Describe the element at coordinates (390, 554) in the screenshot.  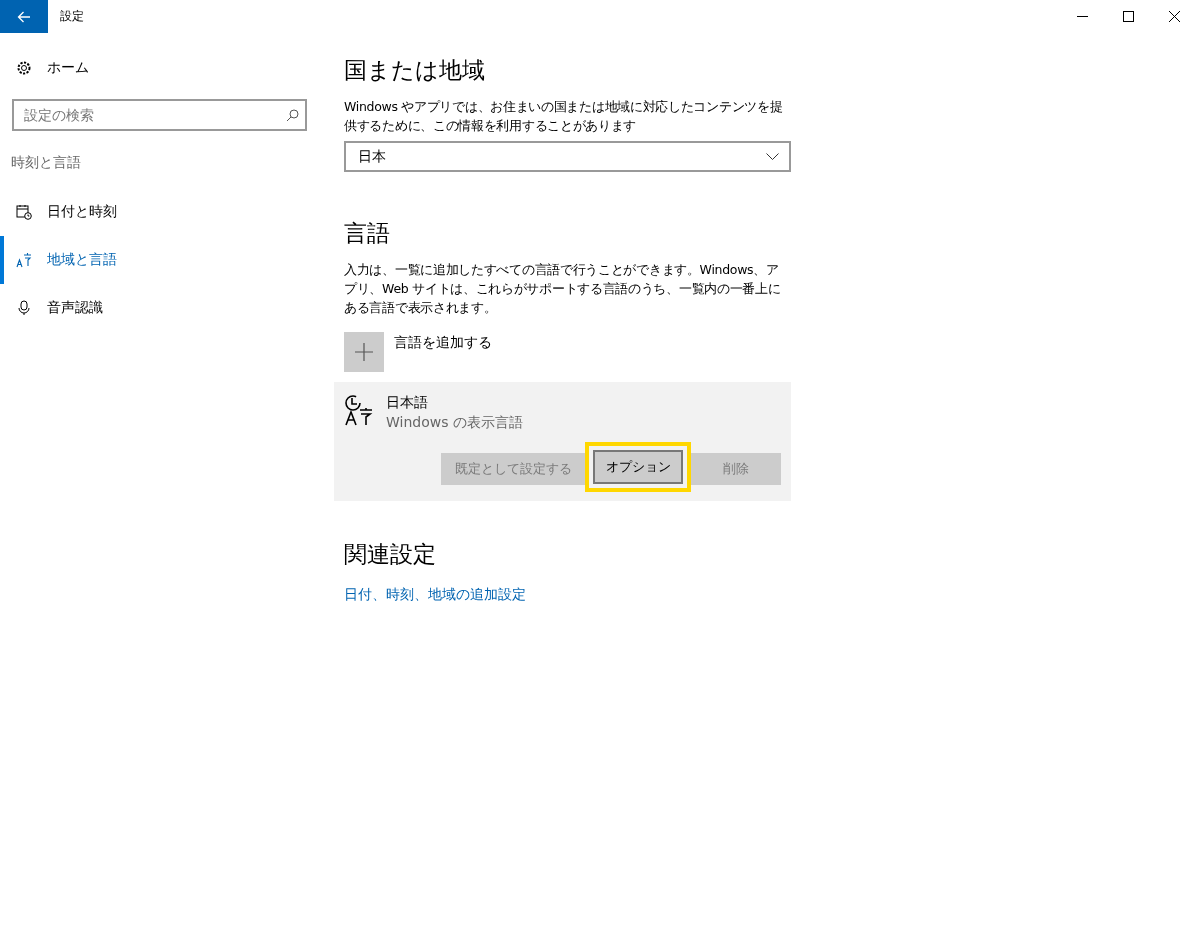
I see `section-heading: 関連設定` at that location.